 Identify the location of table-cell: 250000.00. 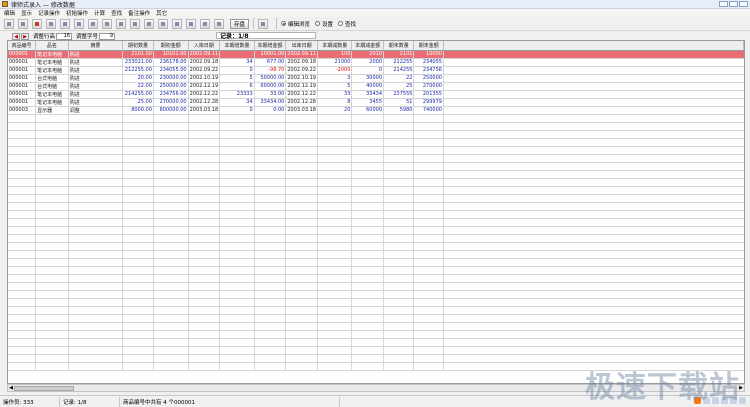
(171, 86).